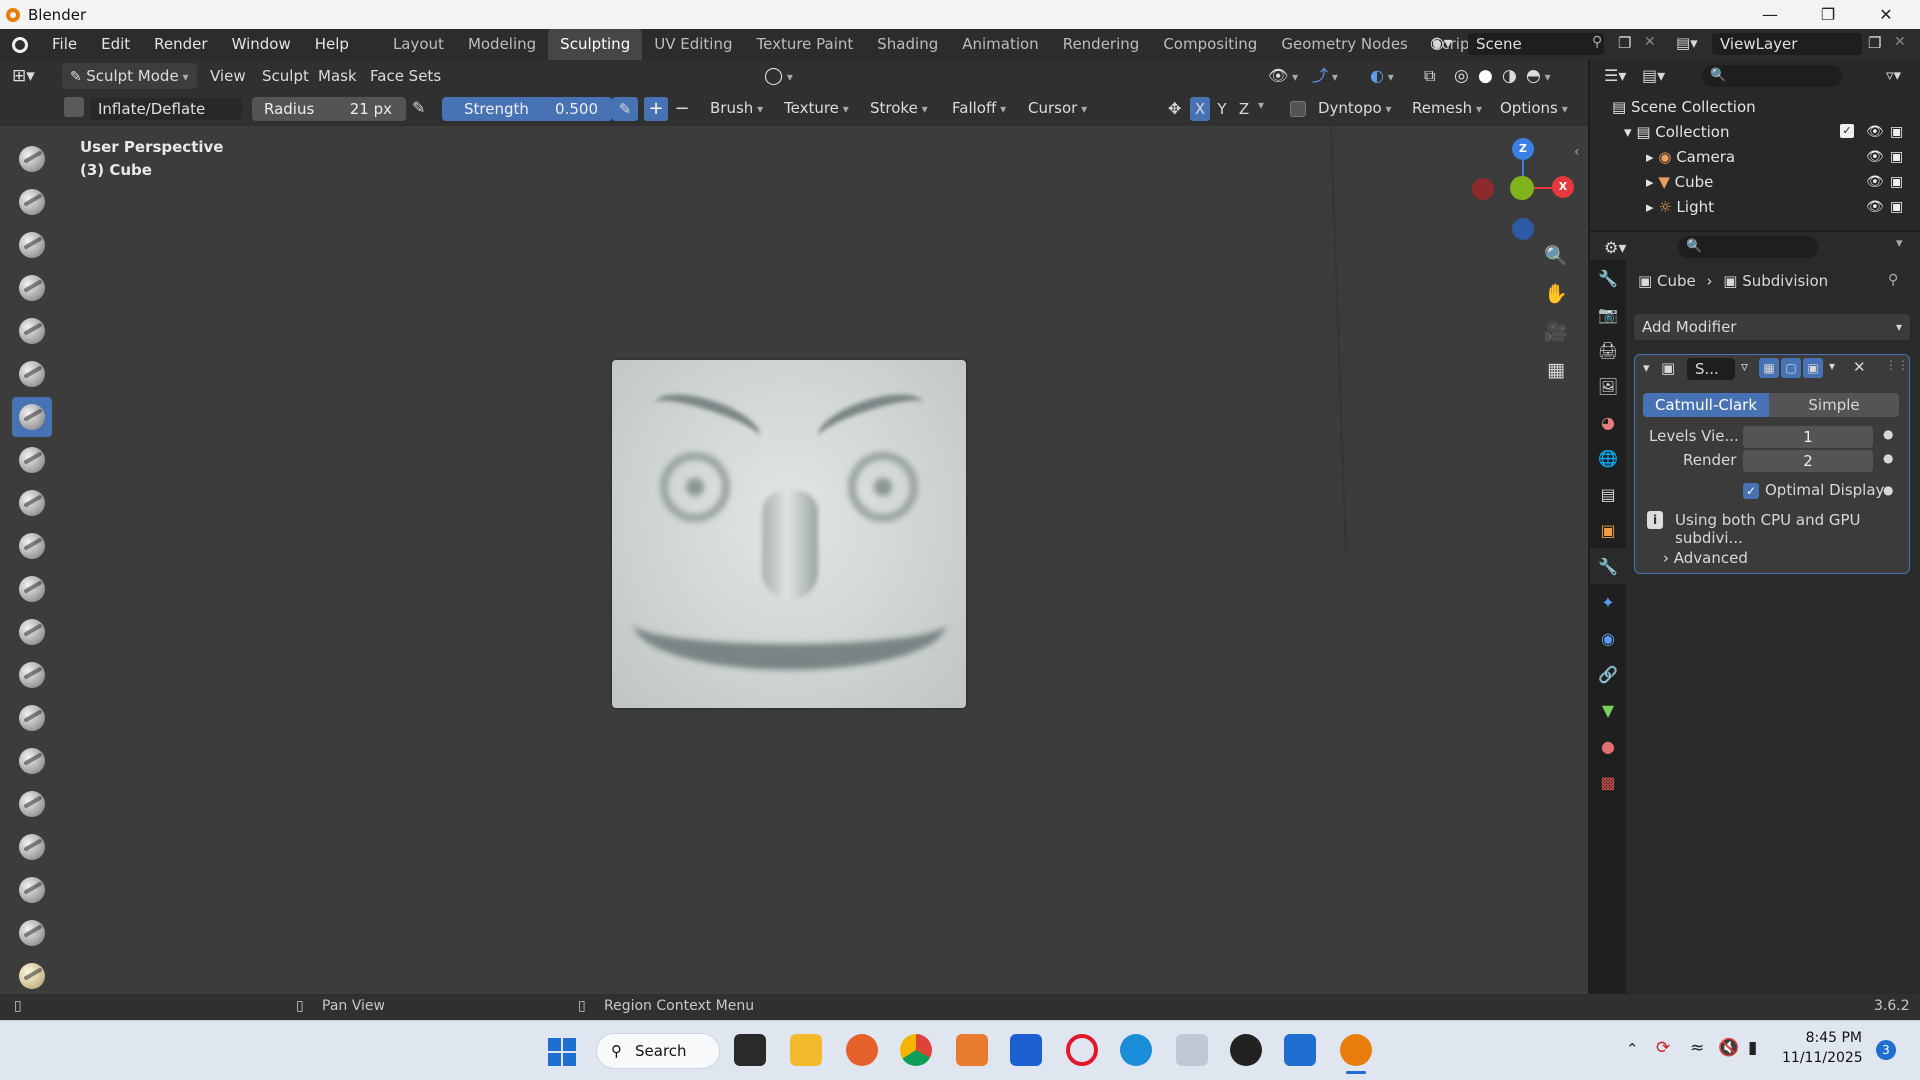 The image size is (1920, 1080). Describe the element at coordinates (1679, 182) in the screenshot. I see `outliner-item-cube: ▸ ▼ Cube` at that location.